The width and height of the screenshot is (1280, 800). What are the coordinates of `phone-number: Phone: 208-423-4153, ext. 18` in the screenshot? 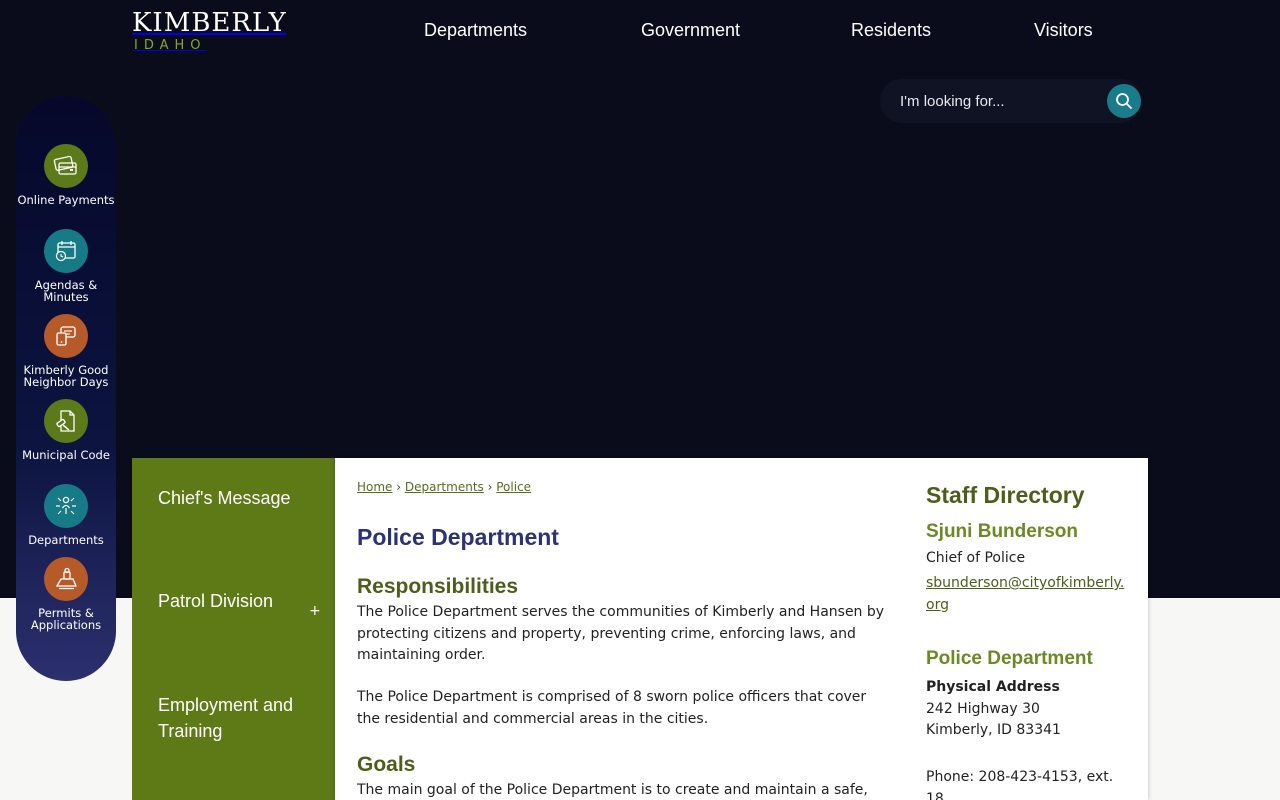 It's located at (1020, 784).